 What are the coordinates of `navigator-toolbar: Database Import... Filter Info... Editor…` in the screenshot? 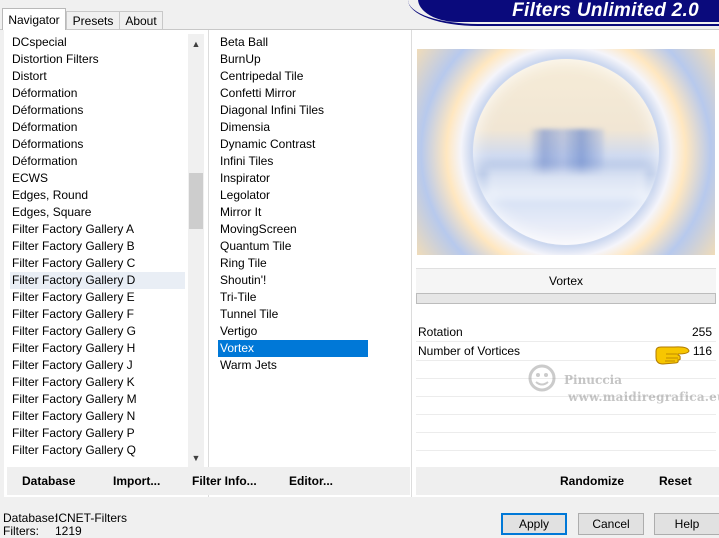 It's located at (208, 481).